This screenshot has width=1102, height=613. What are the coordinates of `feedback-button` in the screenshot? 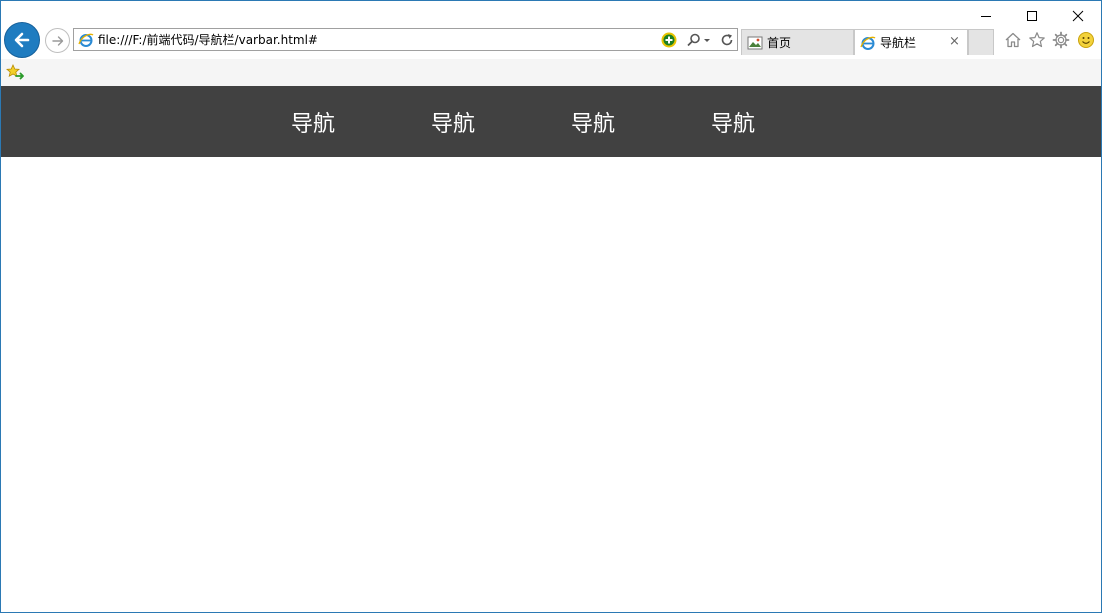 It's located at (1086, 40).